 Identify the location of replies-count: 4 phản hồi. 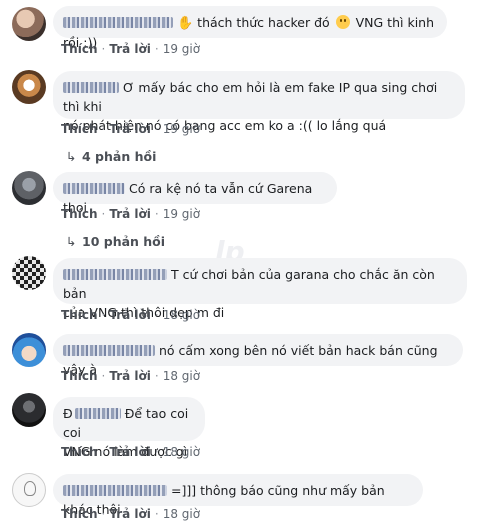
(119, 156).